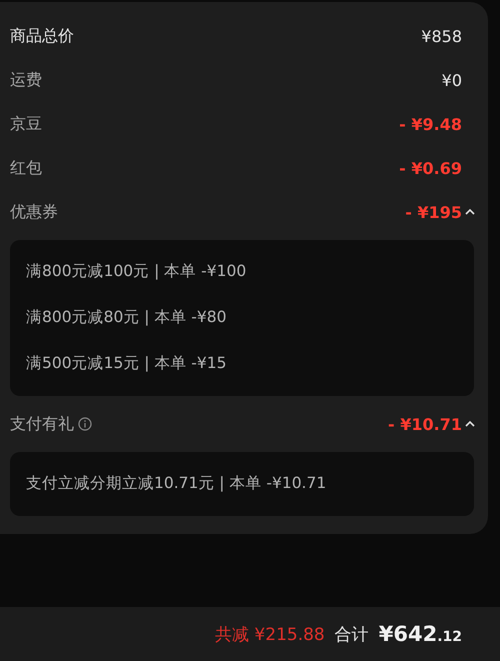  I want to click on row-amount: ¥0, so click(452, 80).